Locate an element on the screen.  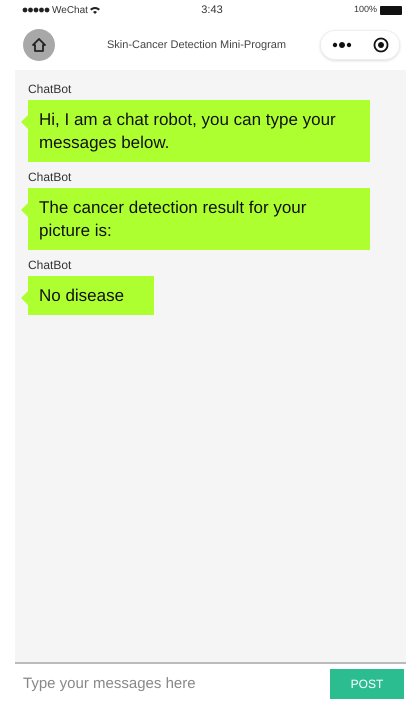
signal-icon is located at coordinates (36, 10).